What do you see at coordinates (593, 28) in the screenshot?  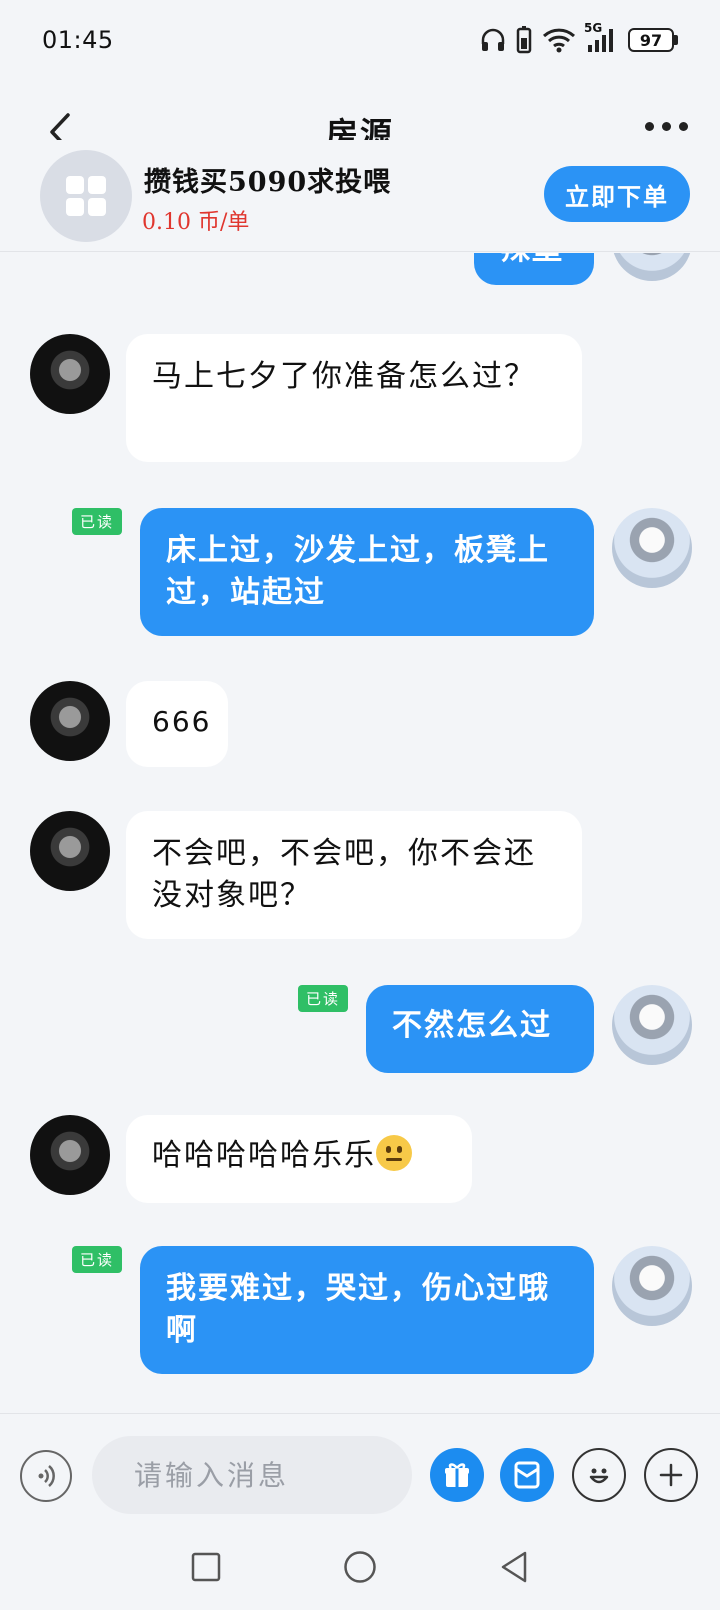 I see `network-label: 5G` at bounding box center [593, 28].